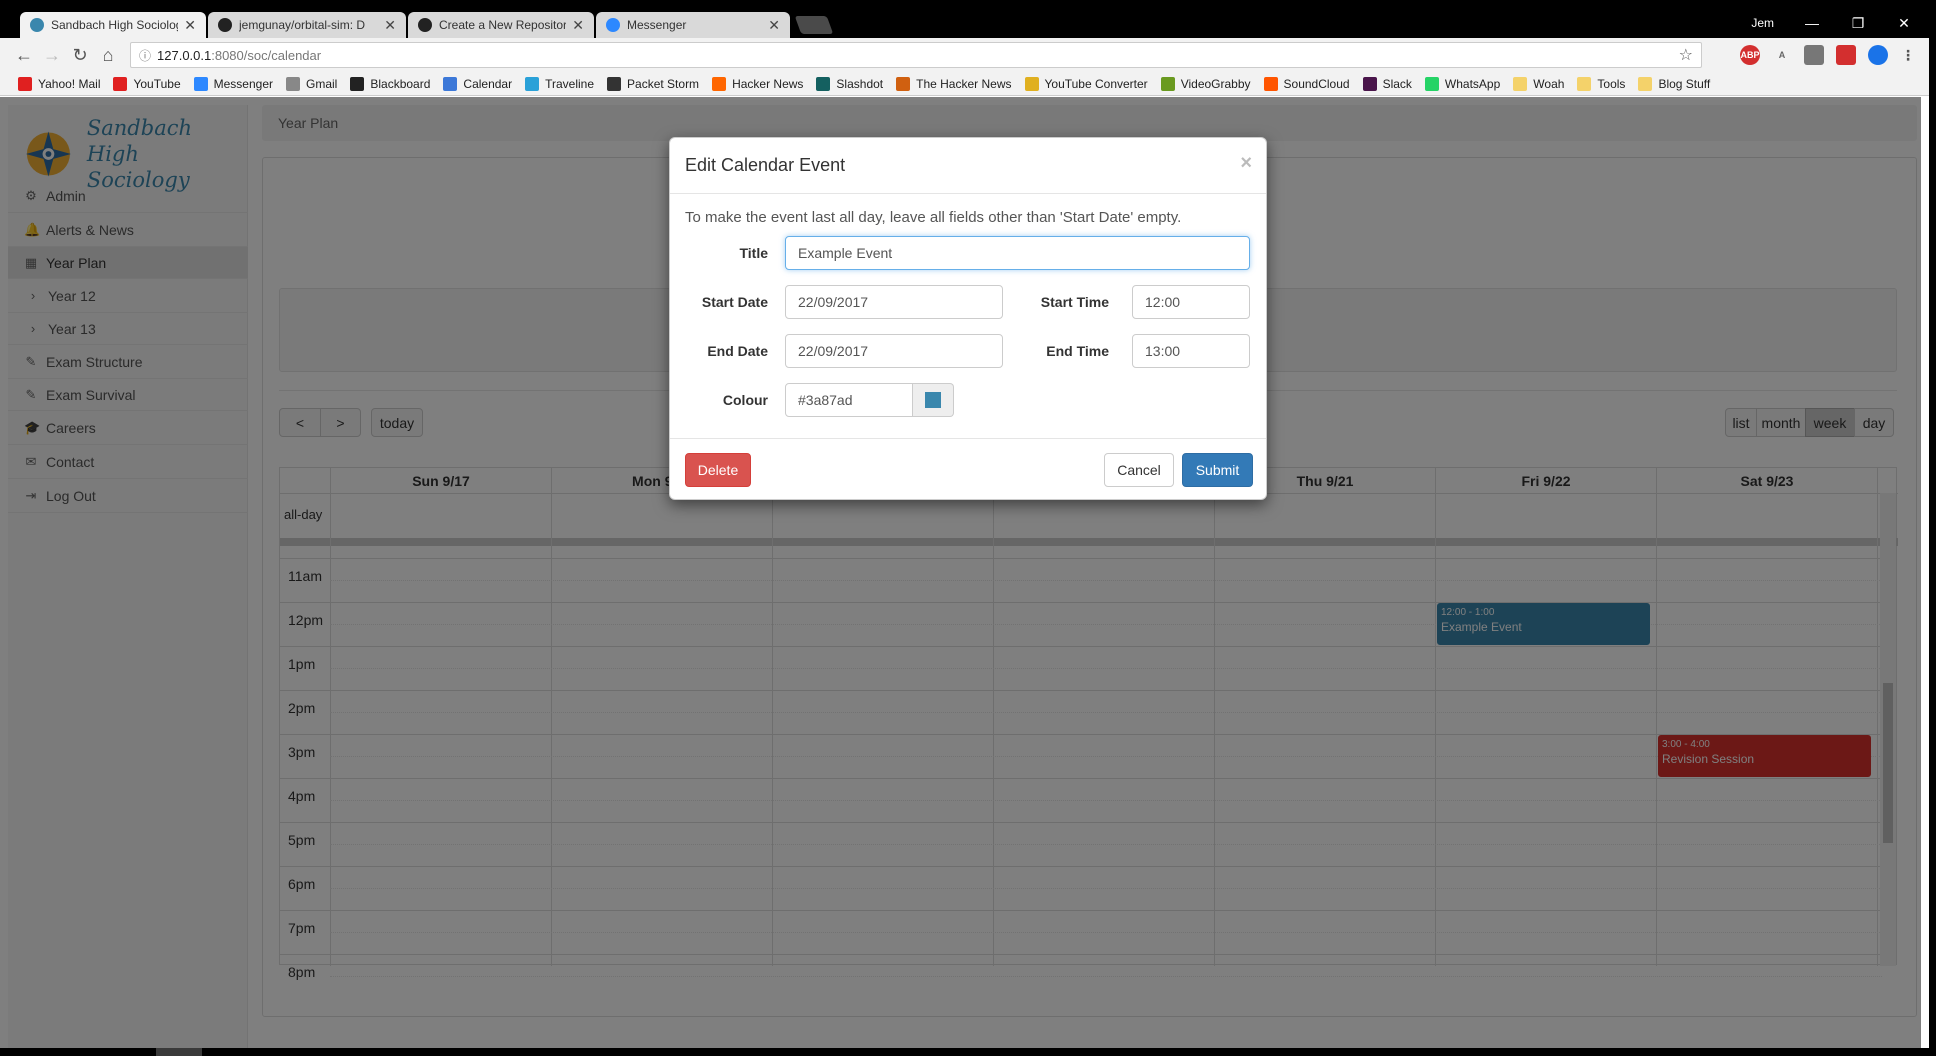 The width and height of the screenshot is (1936, 1056). What do you see at coordinates (1215, 83) in the screenshot?
I see `bookmark-label: VideoGrabby` at bounding box center [1215, 83].